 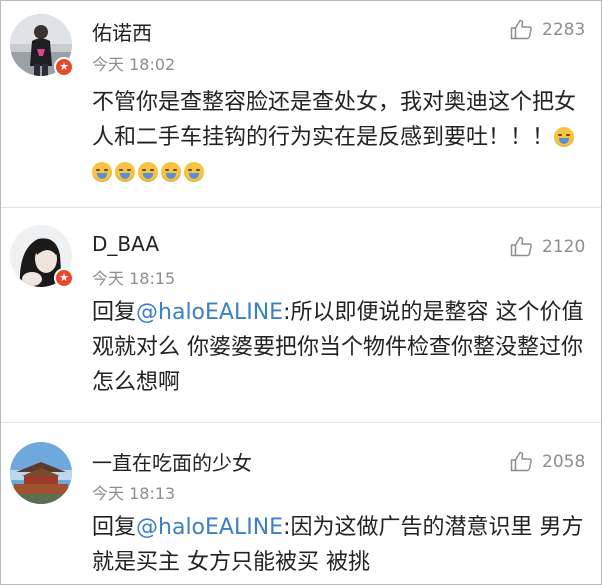 What do you see at coordinates (125, 244) in the screenshot?
I see `username: D_BAA` at bounding box center [125, 244].